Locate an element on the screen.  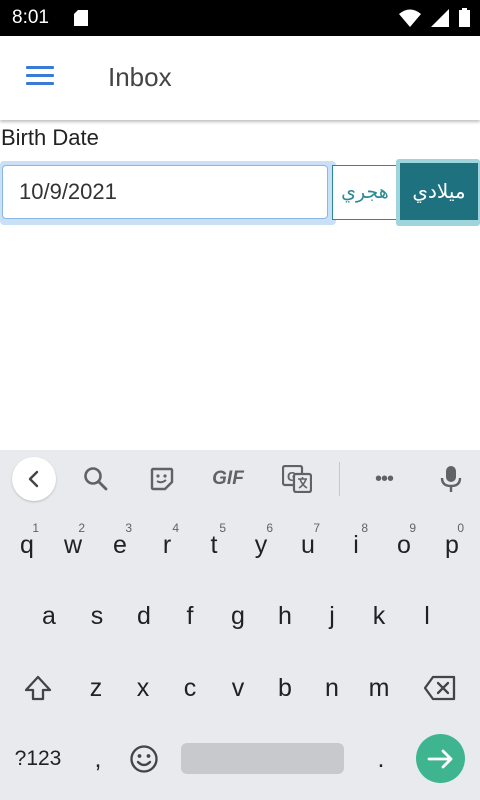
key-j: j is located at coordinates (332, 616).